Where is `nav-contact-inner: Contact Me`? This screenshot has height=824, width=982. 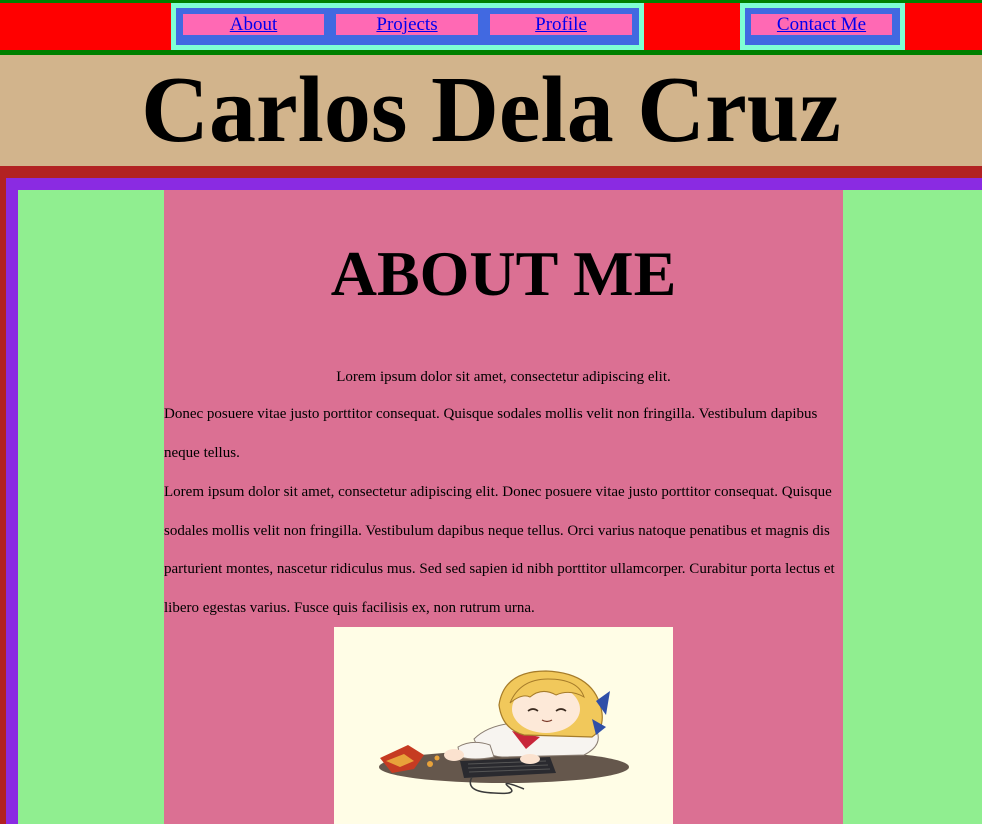 nav-contact-inner: Contact Me is located at coordinates (822, 26).